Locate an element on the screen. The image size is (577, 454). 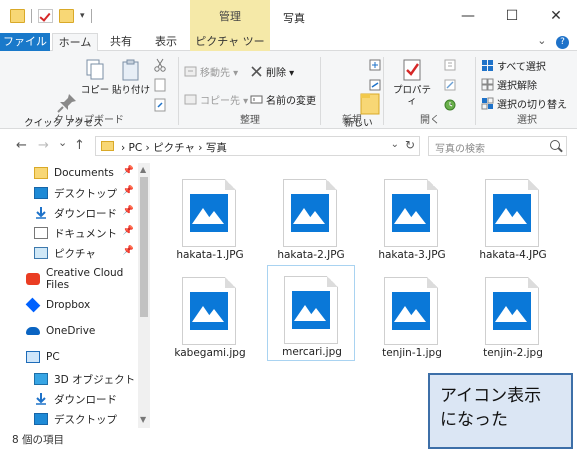
file-item: tenjin-2.jpg is located at coordinates (513, 315).